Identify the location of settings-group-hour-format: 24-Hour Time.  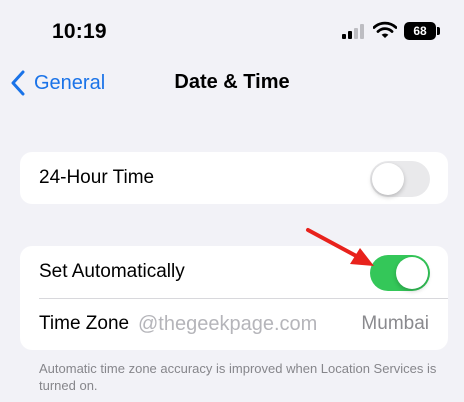
(234, 178).